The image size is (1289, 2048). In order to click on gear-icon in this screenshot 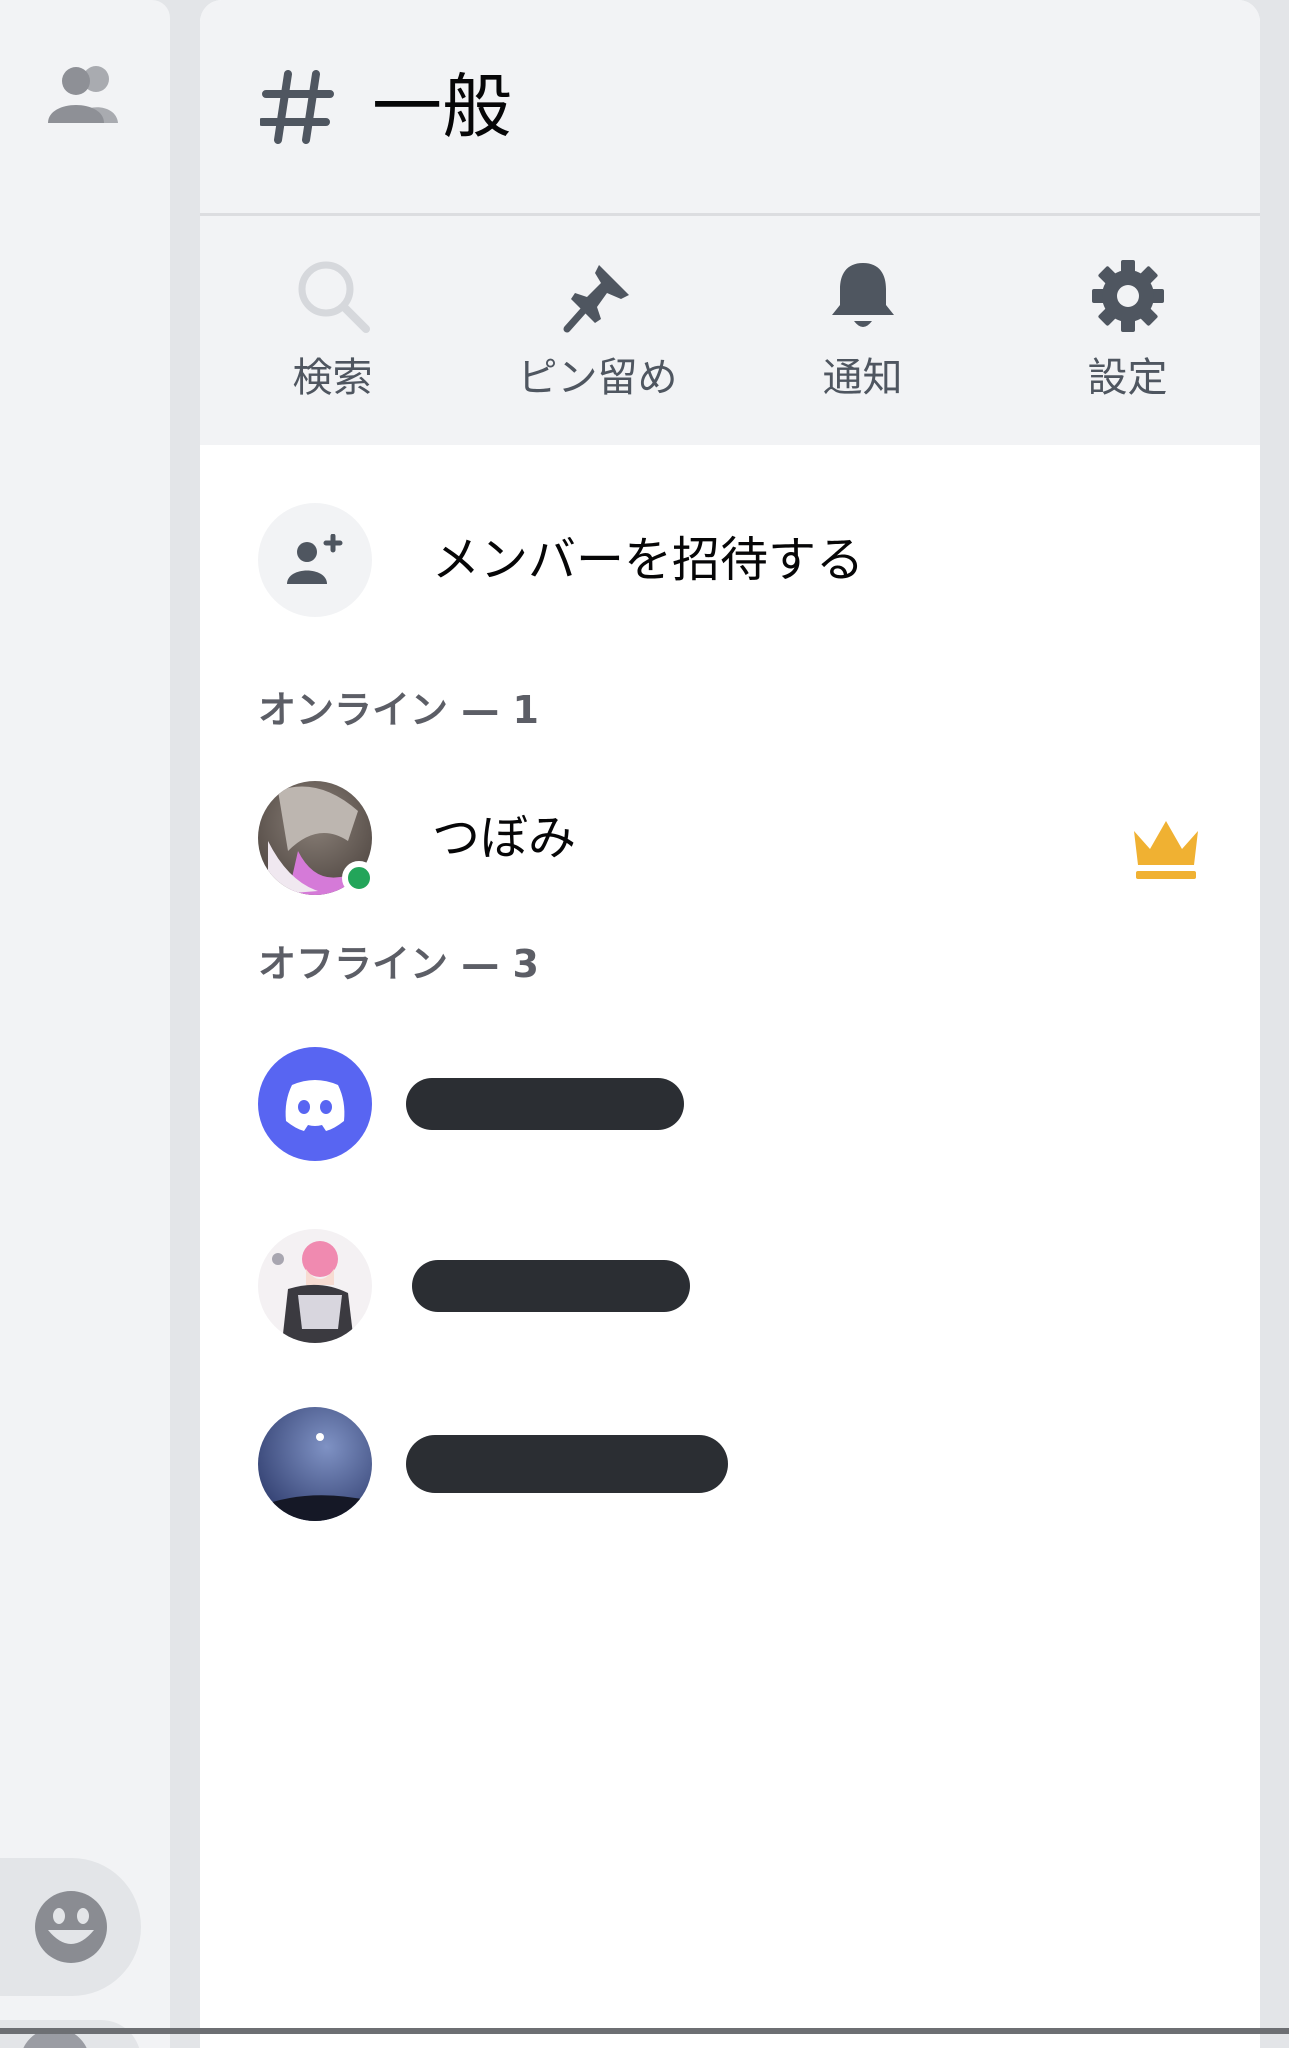, I will do `click(1127, 296)`.